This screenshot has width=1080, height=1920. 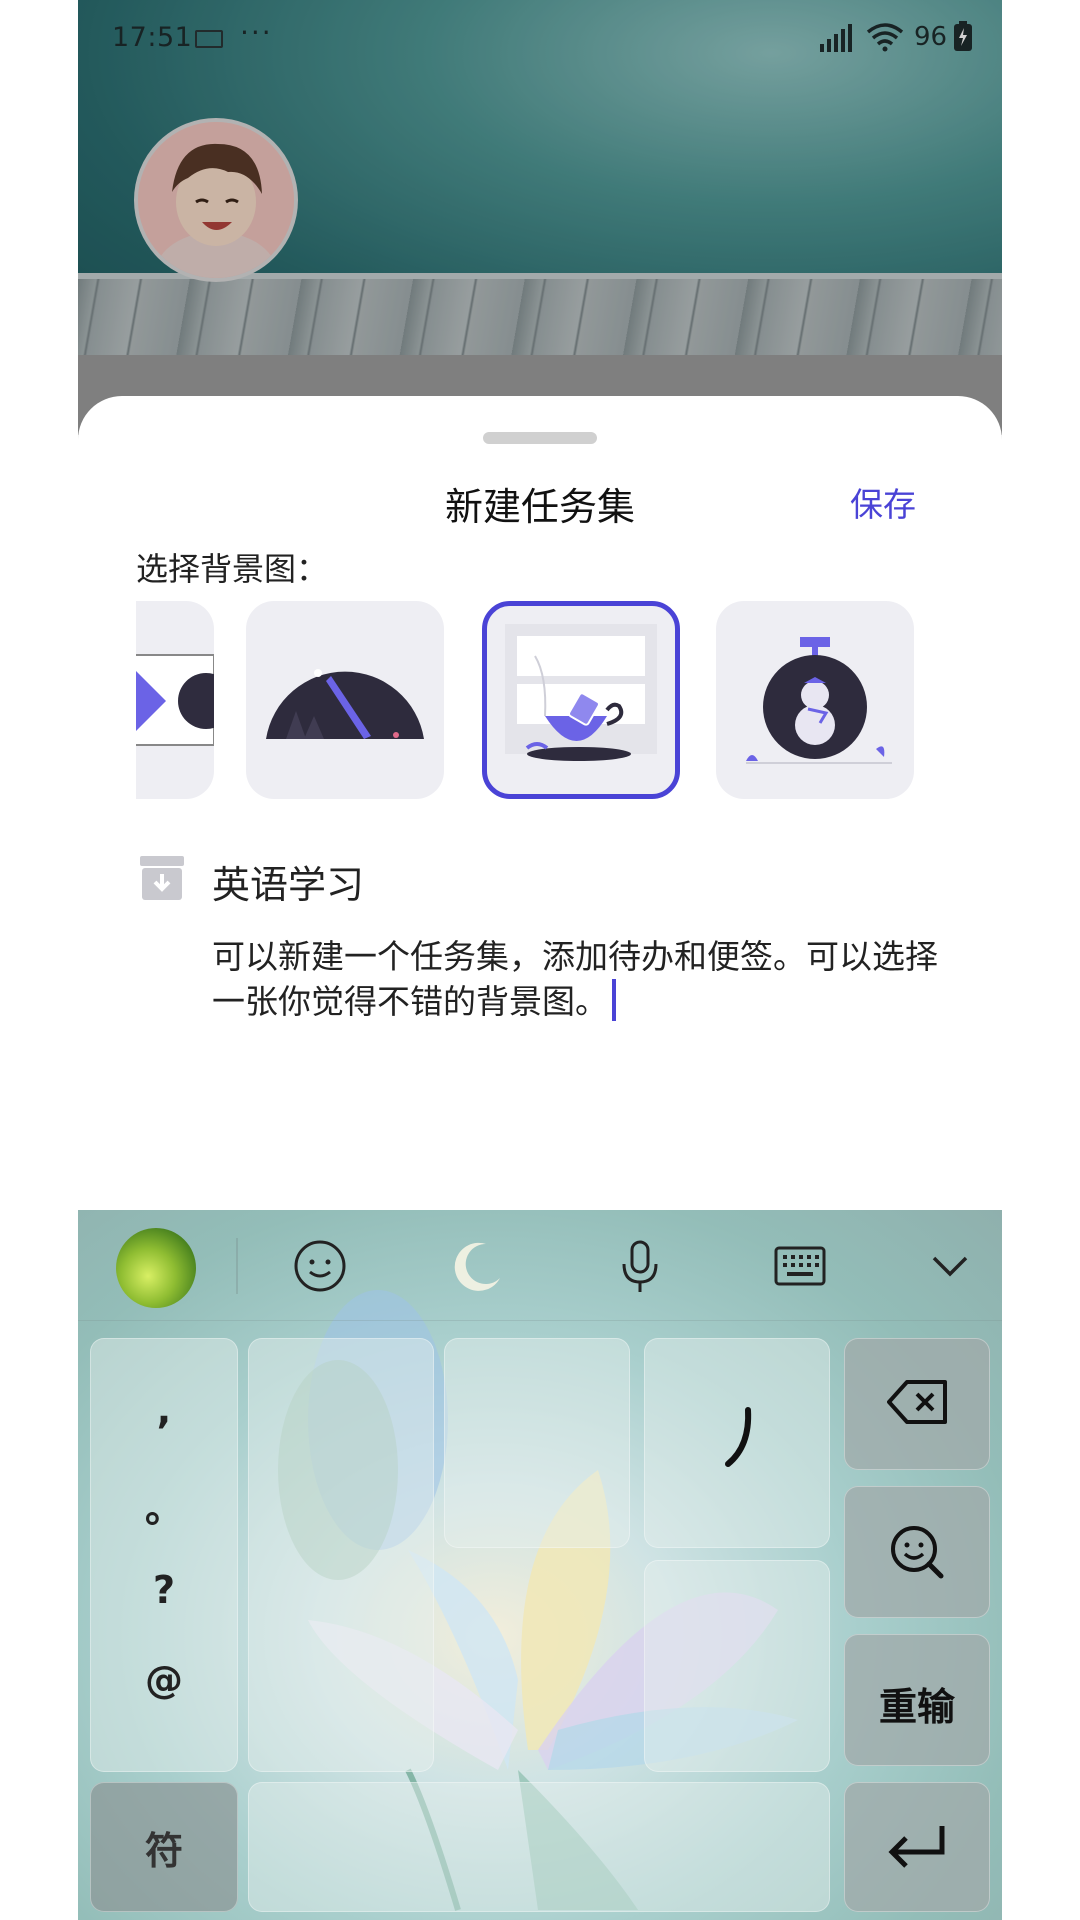 What do you see at coordinates (537, 1443) in the screenshot?
I see `handwriting-pad-mid` at bounding box center [537, 1443].